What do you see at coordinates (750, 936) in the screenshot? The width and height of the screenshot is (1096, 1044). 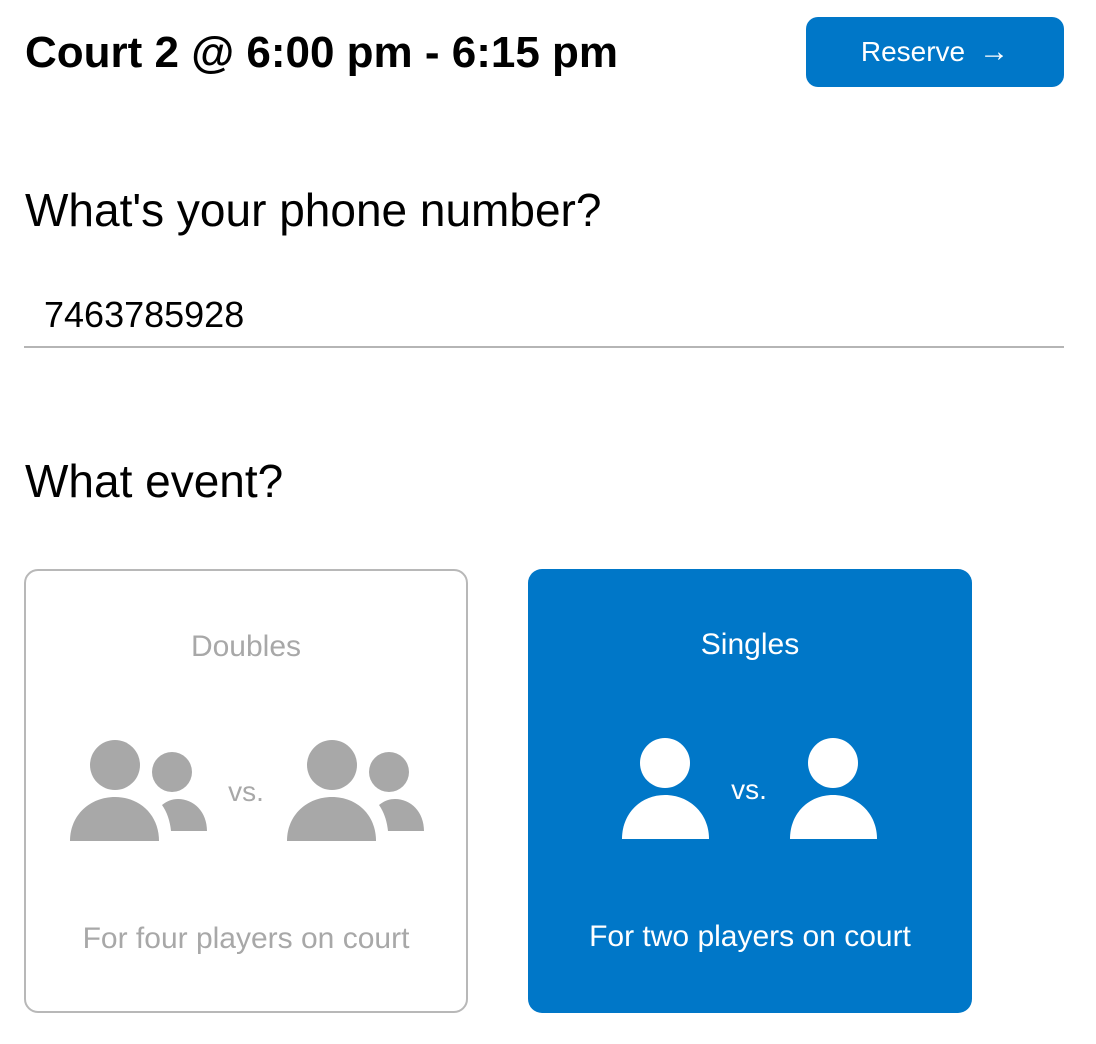 I see `event-option-description: For two players on court` at bounding box center [750, 936].